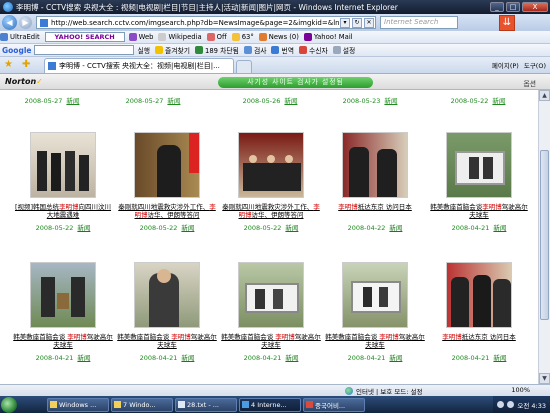 This screenshot has height=413, width=550. I want to click on toolbar-item-send-to: 수신자, so click(313, 50).